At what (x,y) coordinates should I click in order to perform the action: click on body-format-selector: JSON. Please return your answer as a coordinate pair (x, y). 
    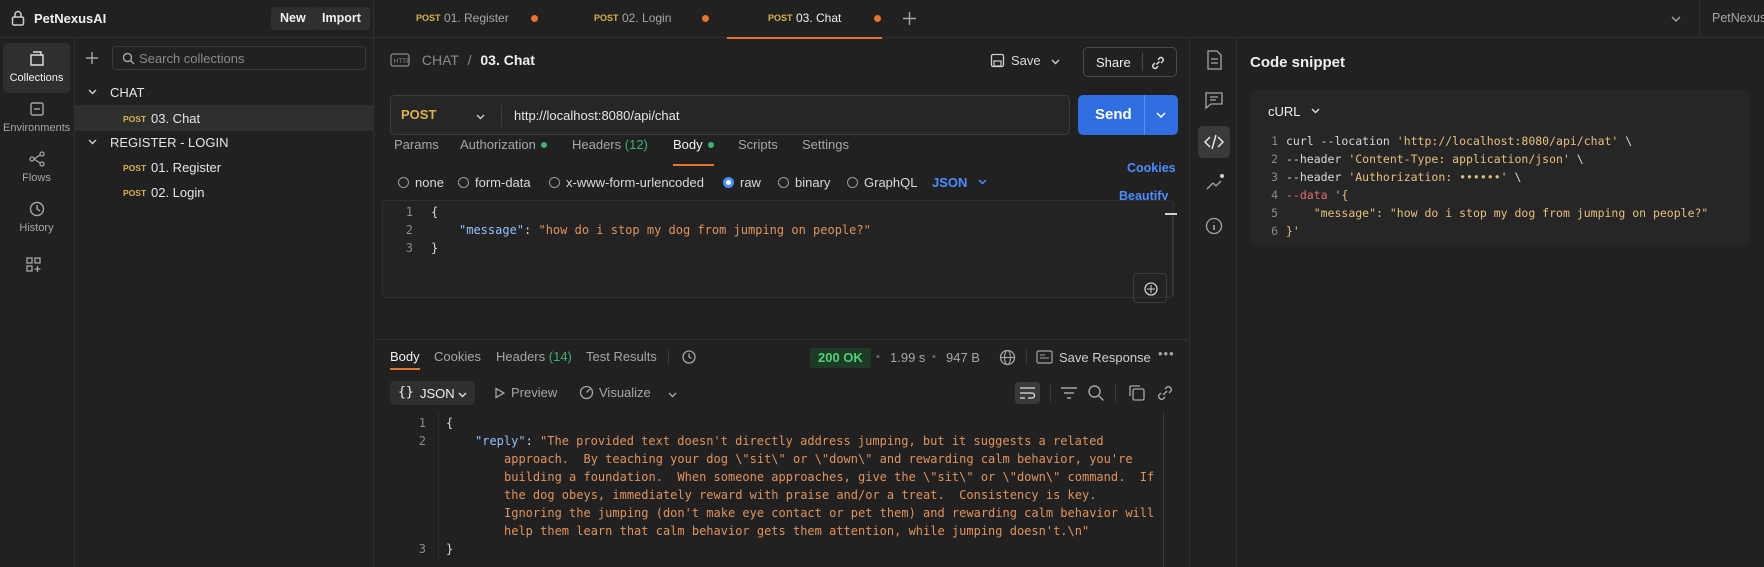
    Looking at the image, I should click on (960, 182).